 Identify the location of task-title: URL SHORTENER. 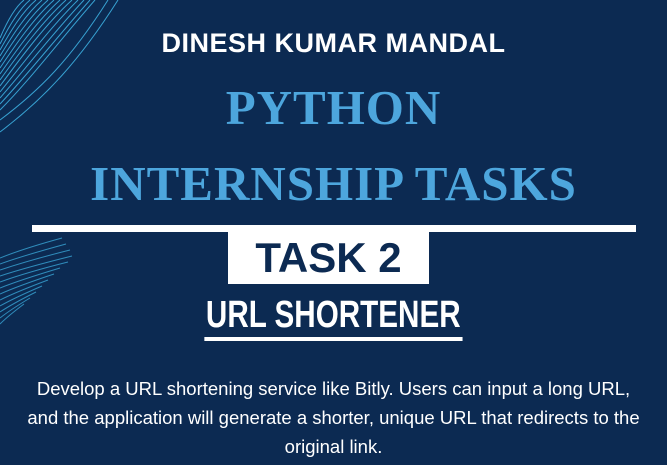
(333, 319).